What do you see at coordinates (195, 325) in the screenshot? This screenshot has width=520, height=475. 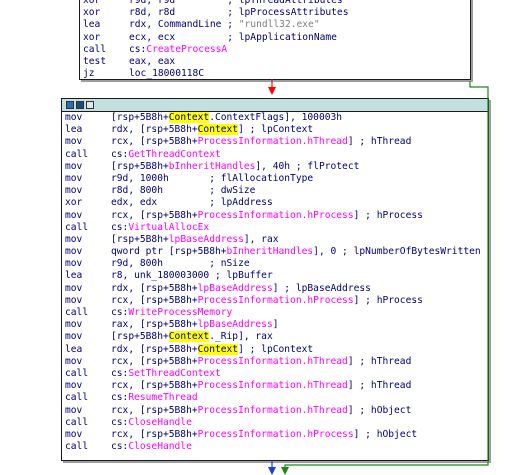 I see `operands: rax, [rsp+5B8h+lpBaseAddress]` at bounding box center [195, 325].